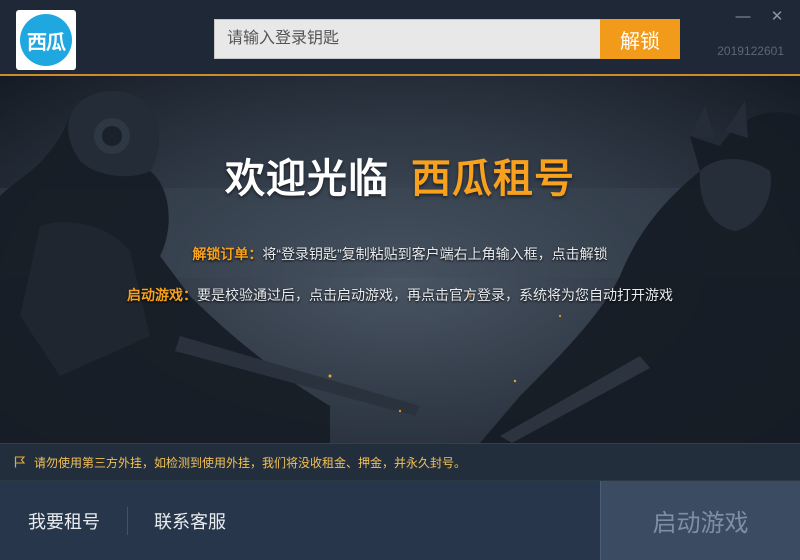 This screenshot has height=560, width=800. I want to click on welcome-headline: 欢迎光临 西瓜租号, so click(400, 175).